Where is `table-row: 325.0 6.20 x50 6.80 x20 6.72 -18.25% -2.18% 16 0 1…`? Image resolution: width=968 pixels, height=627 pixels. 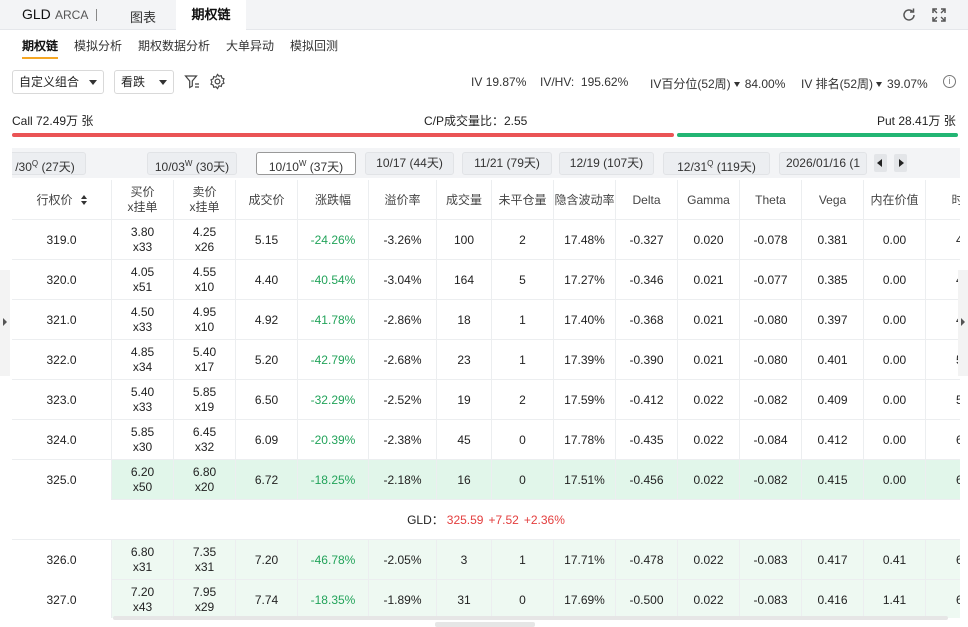
table-row: 325.0 6.20 x50 6.80 x20 6.72 -18.25% -2.18% 16 0 1… is located at coordinates (486, 480).